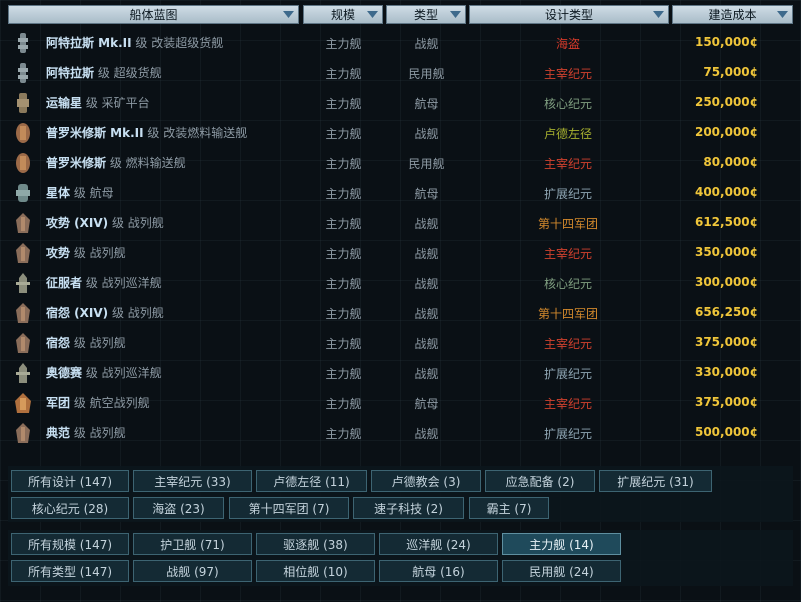  What do you see at coordinates (509, 508) in the screenshot?
I see `filter-design-button: 霸主 (7)` at bounding box center [509, 508].